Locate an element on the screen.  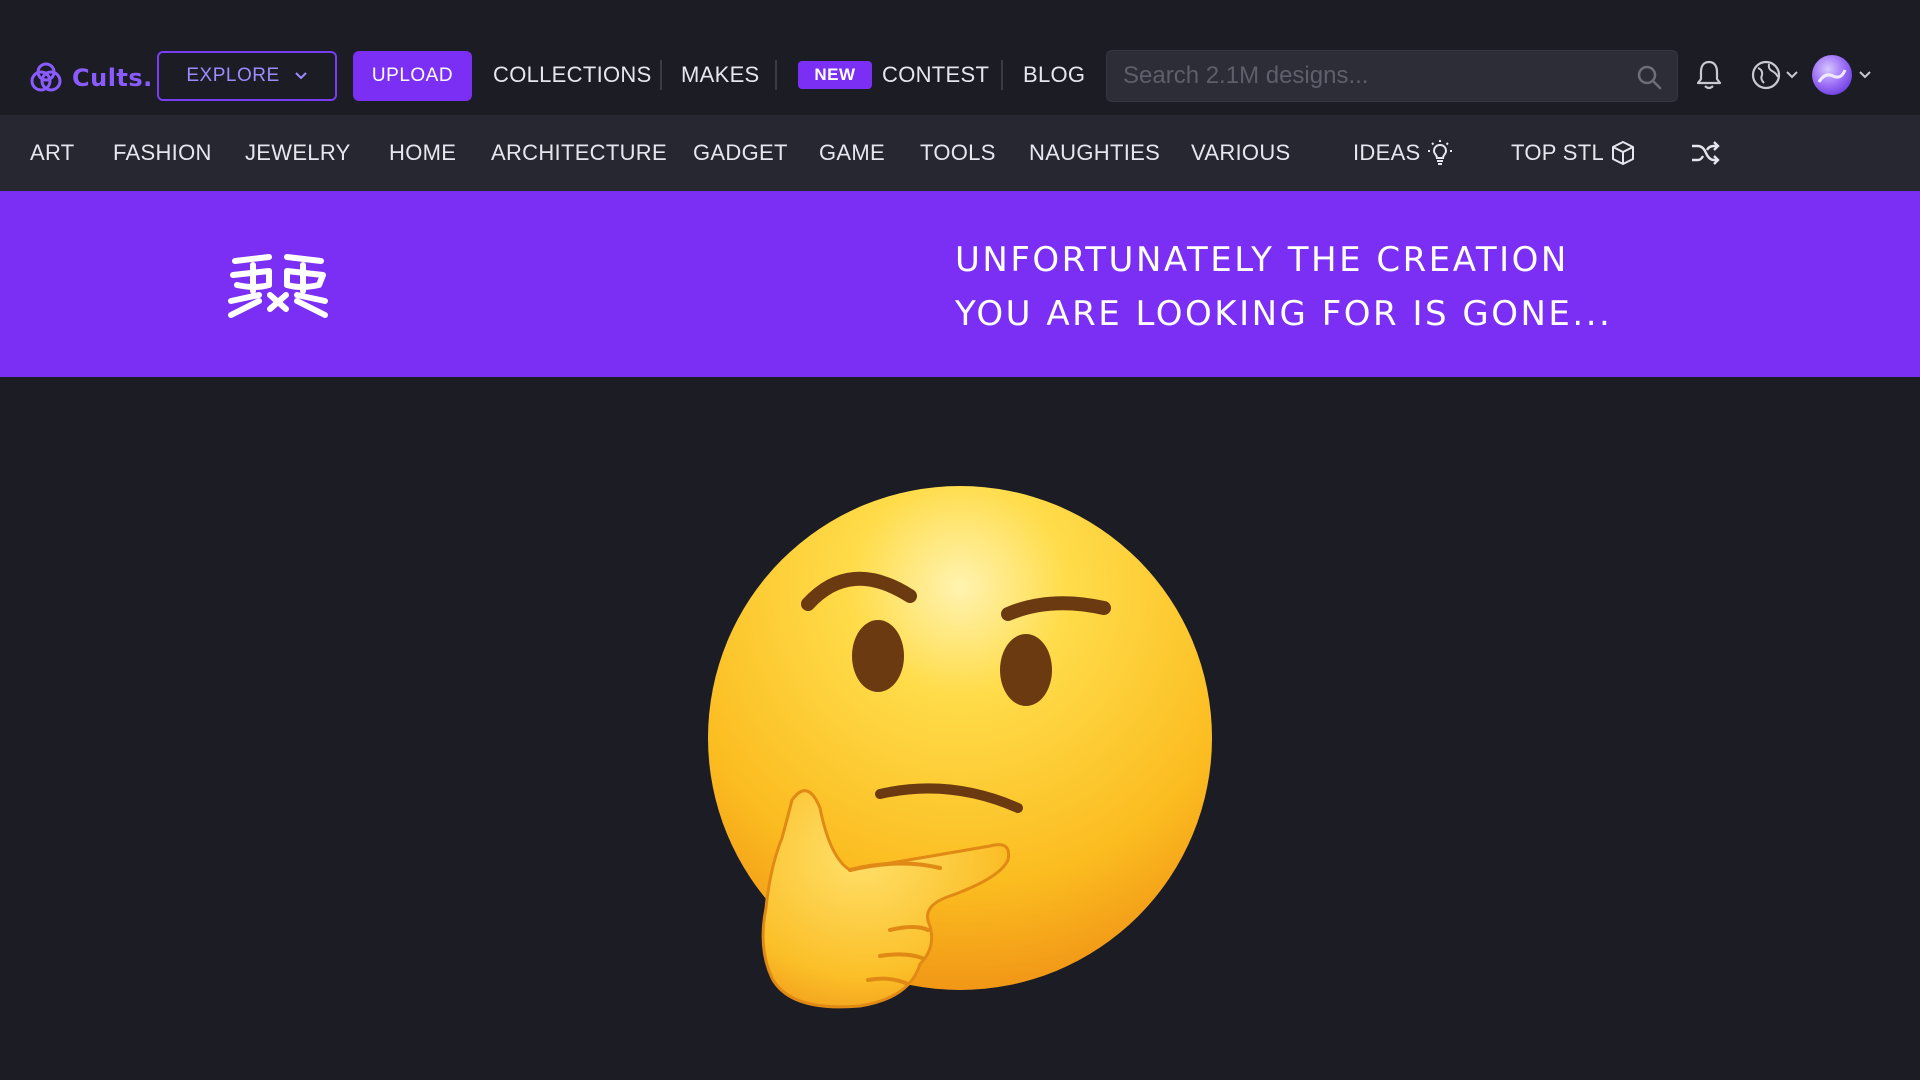
category-home: HOME is located at coordinates (422, 153).